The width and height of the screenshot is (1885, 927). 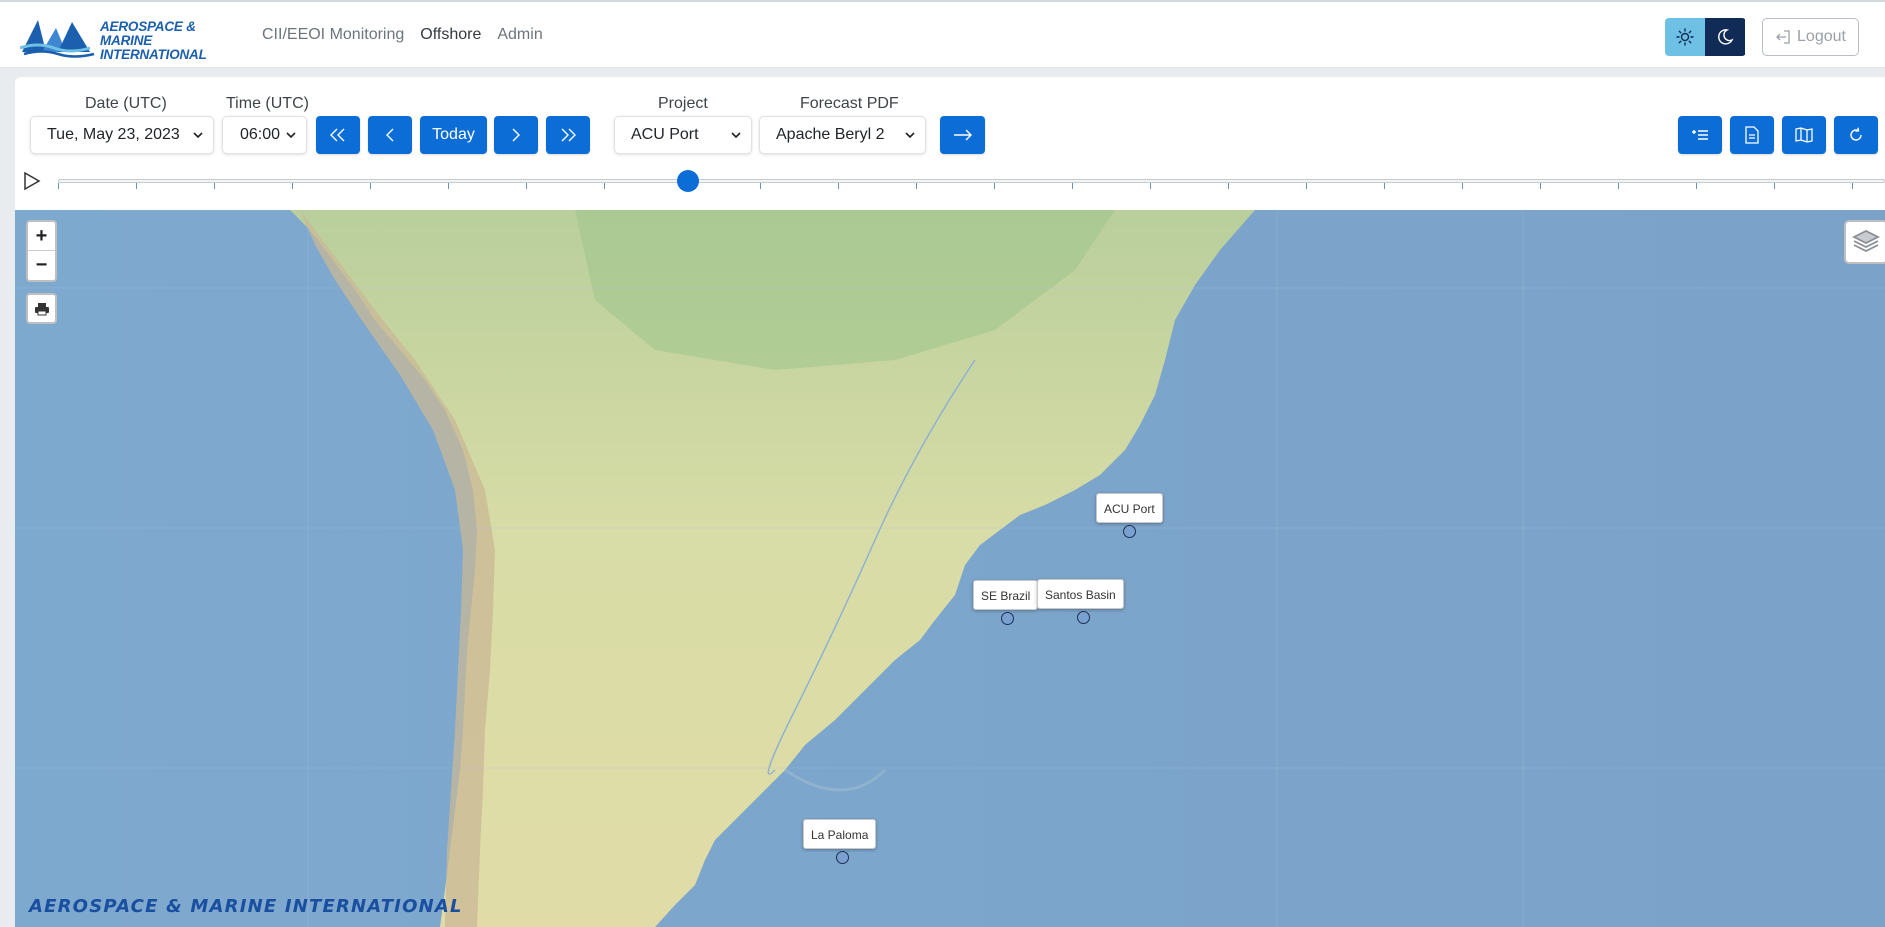 I want to click on nav-admin: Admin, so click(x=519, y=35).